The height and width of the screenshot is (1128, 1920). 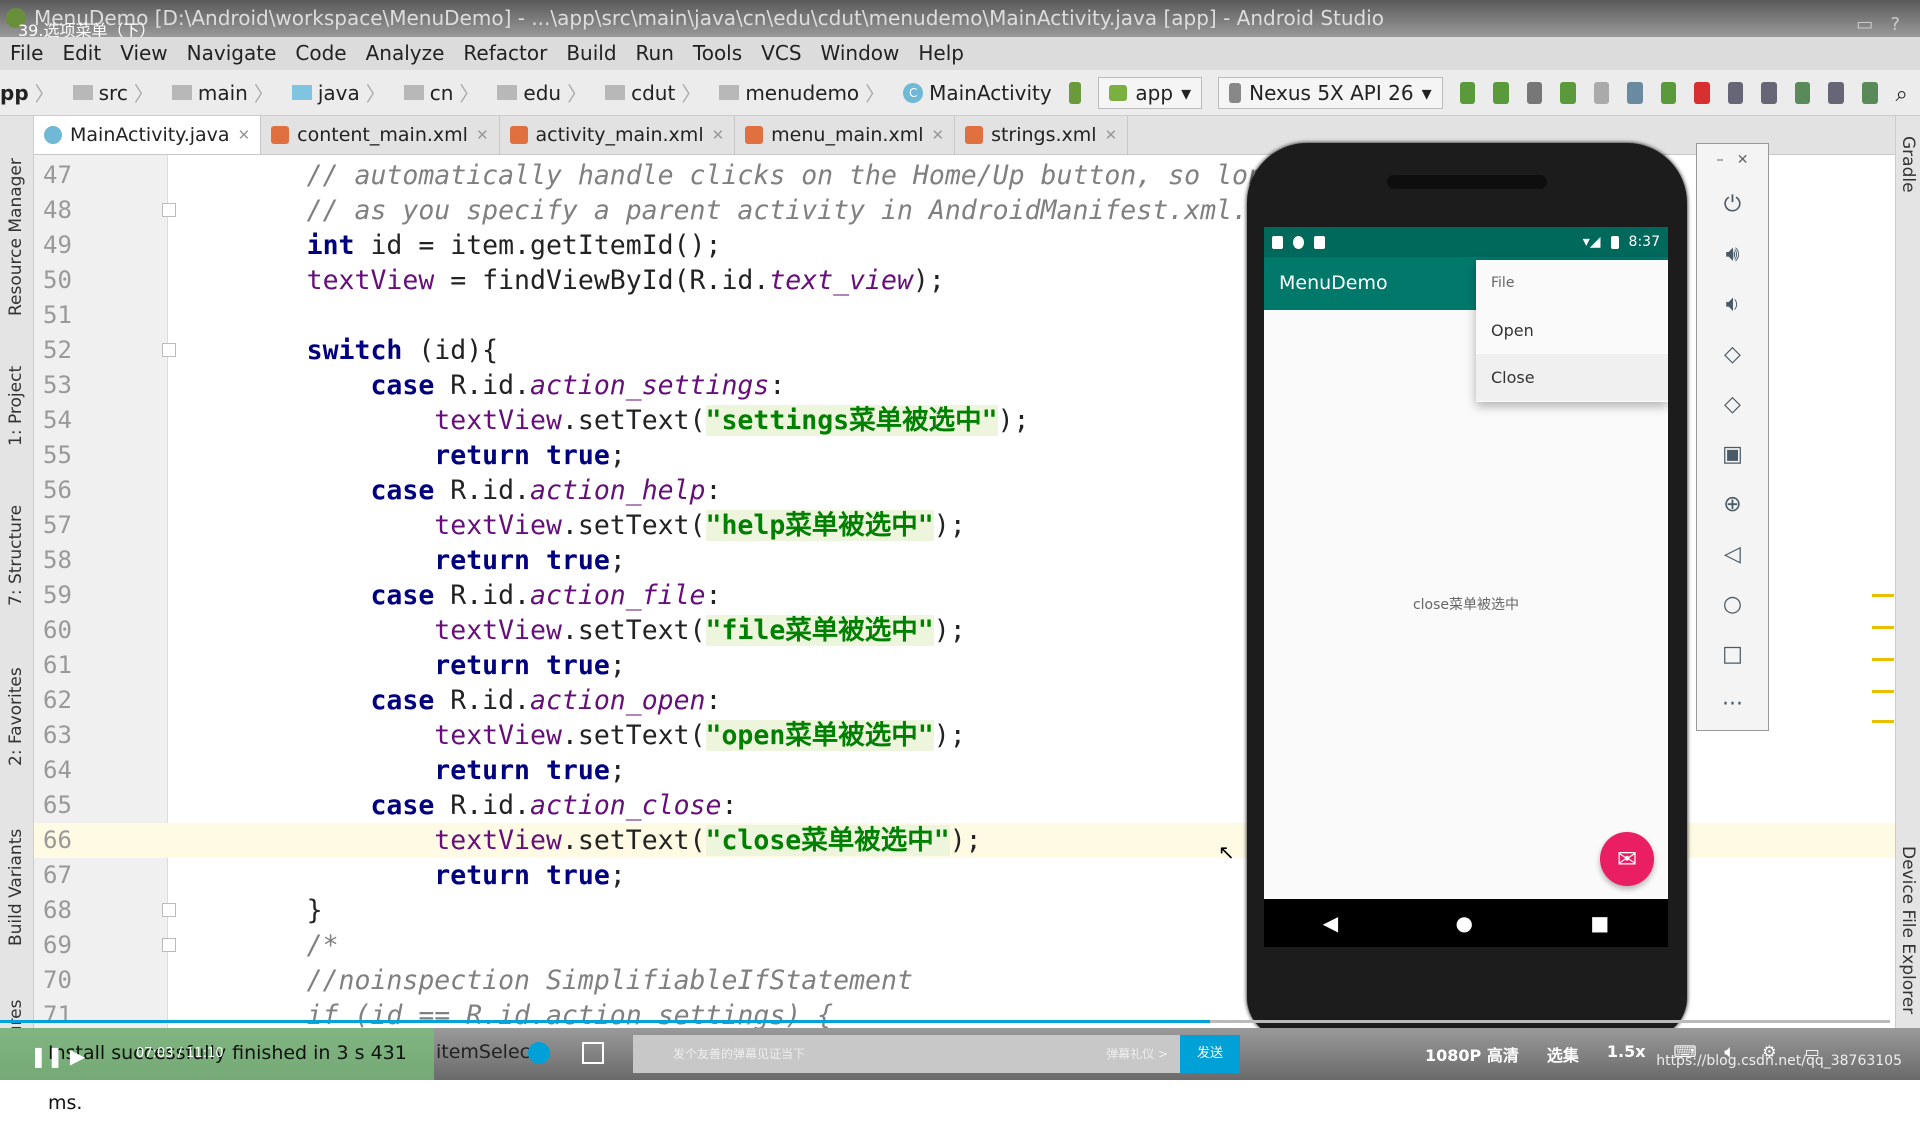 What do you see at coordinates (320, 53) in the screenshot?
I see `menu-code: Code` at bounding box center [320, 53].